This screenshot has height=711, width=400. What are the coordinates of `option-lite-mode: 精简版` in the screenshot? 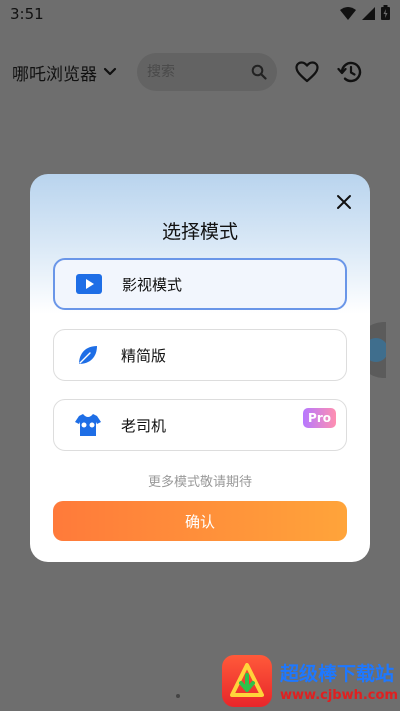 It's located at (200, 355).